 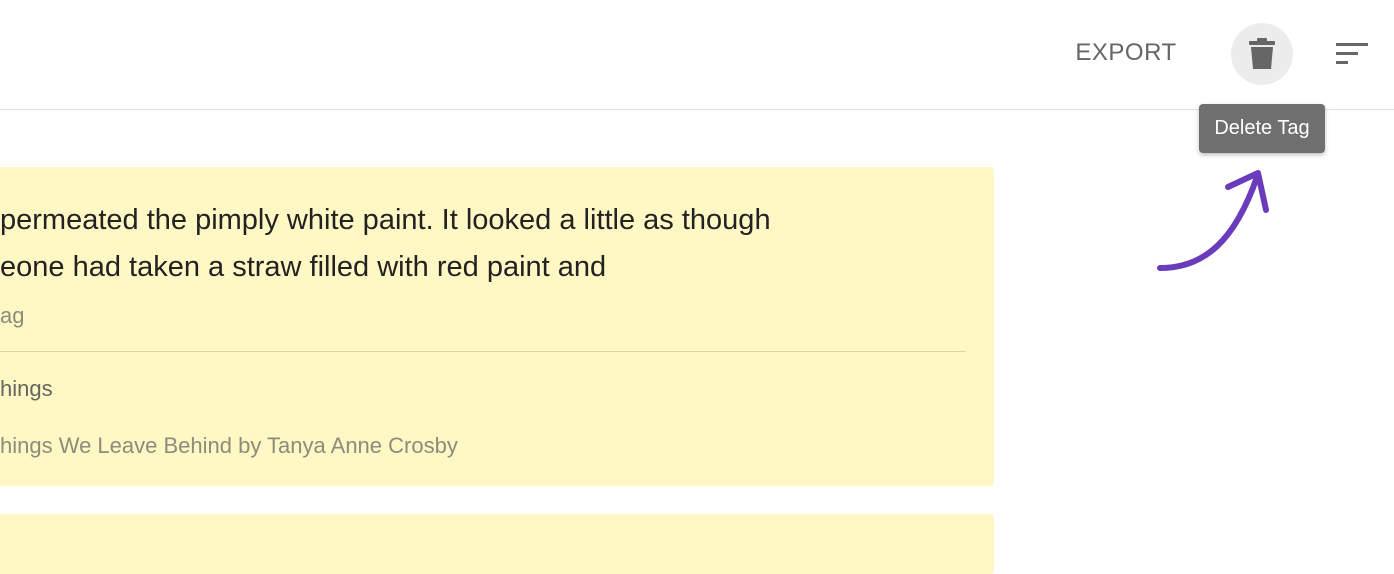 I want to click on book-title: hings, so click(x=26, y=388).